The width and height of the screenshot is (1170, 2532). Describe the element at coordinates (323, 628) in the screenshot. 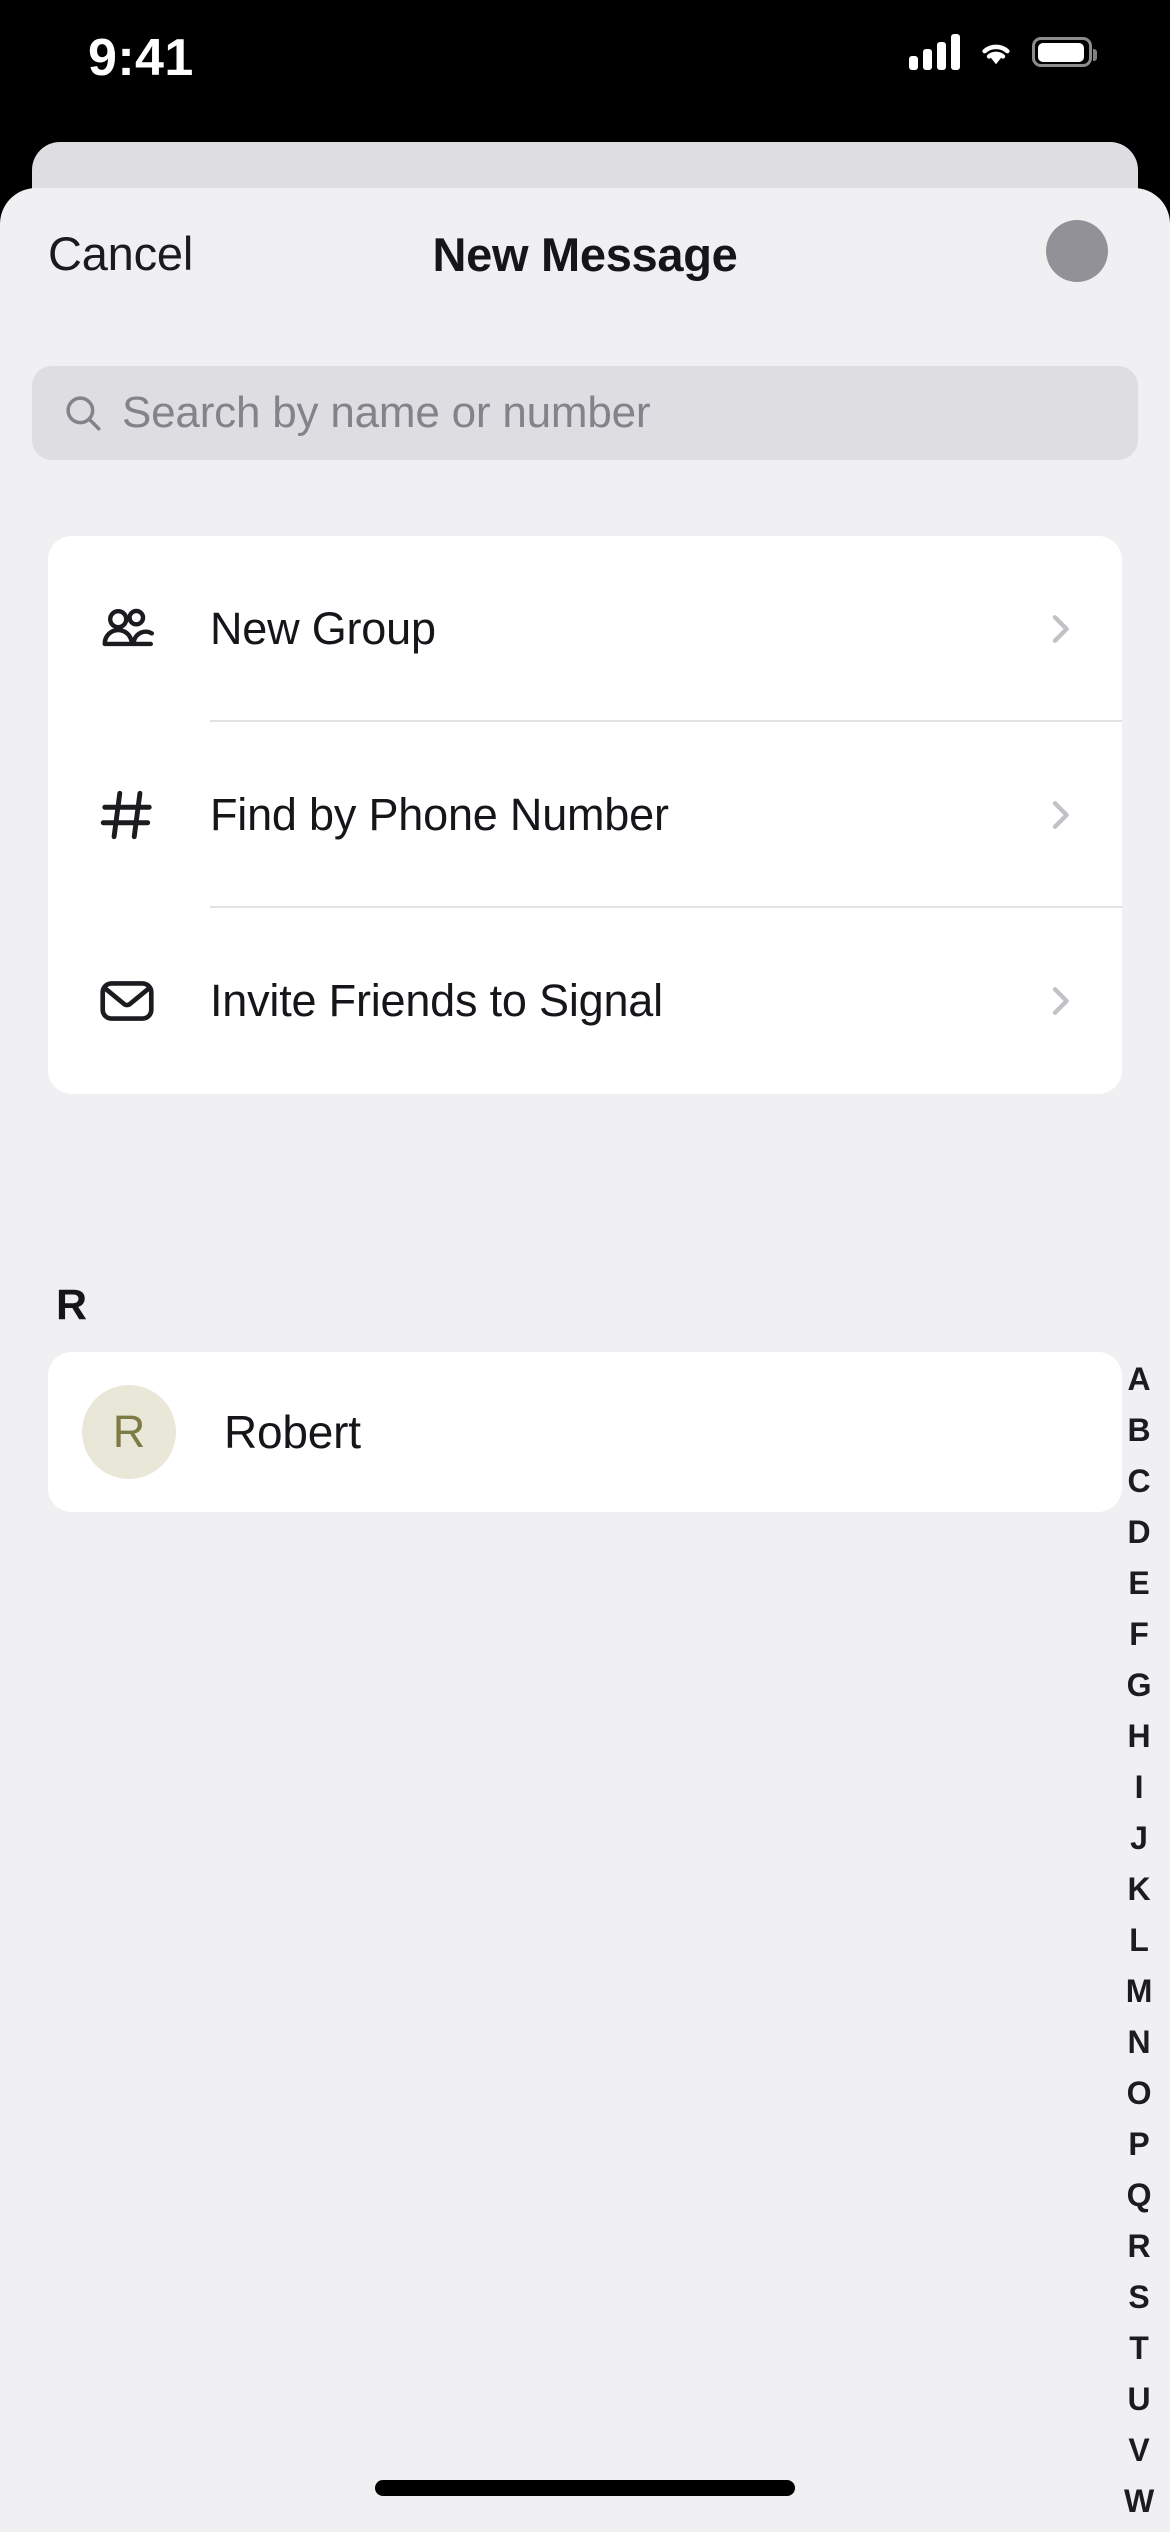

I see `action-label: New Group` at that location.